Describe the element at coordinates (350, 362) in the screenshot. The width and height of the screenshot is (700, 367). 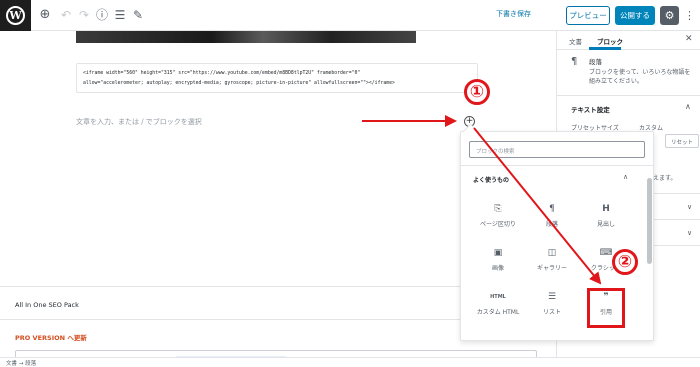
I see `breadcrumb: 文書 → 段落` at that location.